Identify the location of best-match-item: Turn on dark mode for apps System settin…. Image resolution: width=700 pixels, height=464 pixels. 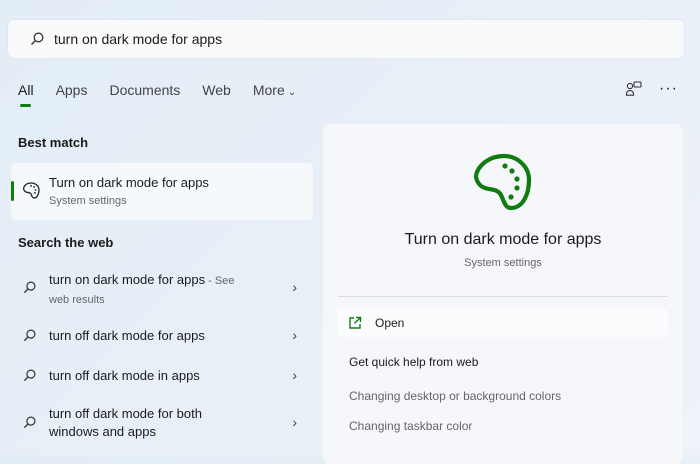
(162, 191).